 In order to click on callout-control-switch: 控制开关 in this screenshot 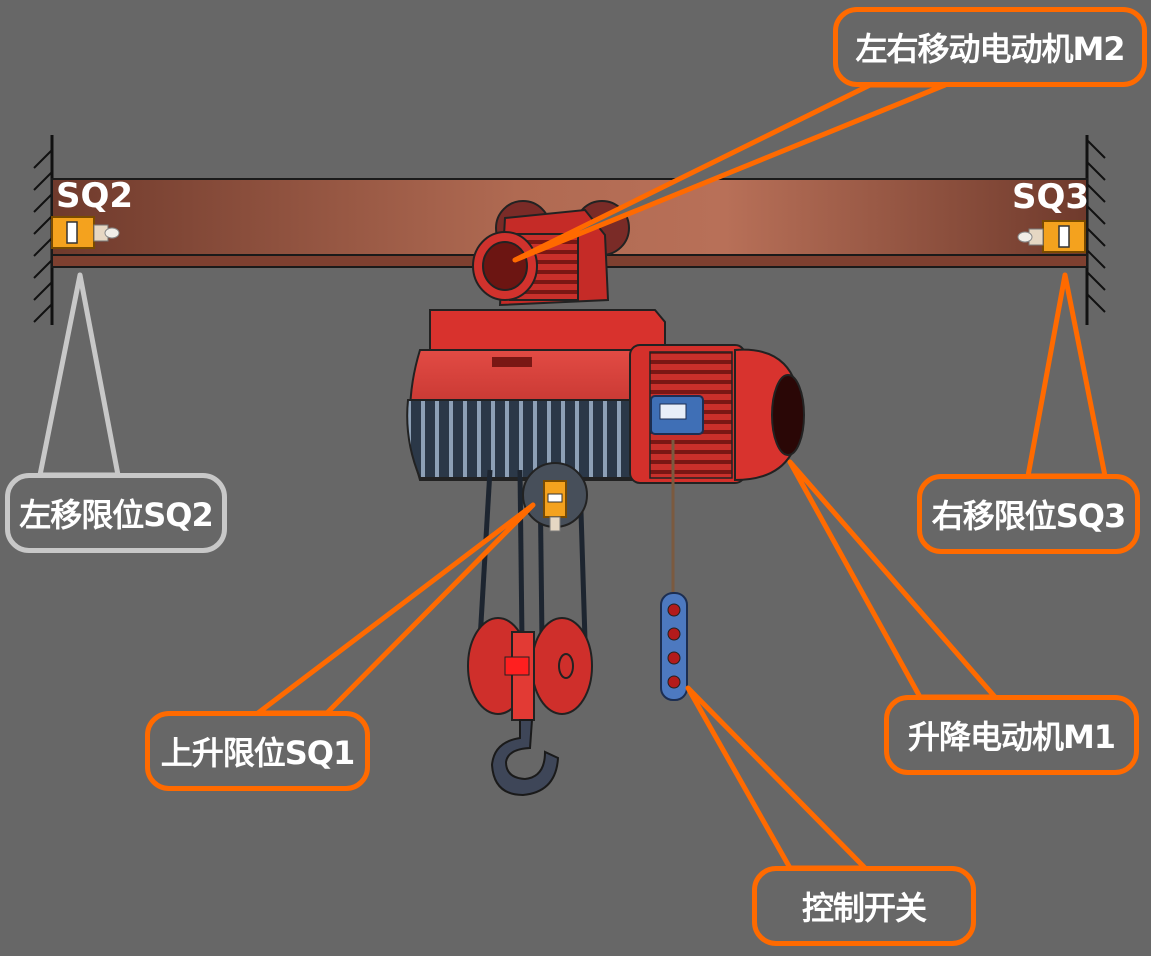, I will do `click(864, 906)`.